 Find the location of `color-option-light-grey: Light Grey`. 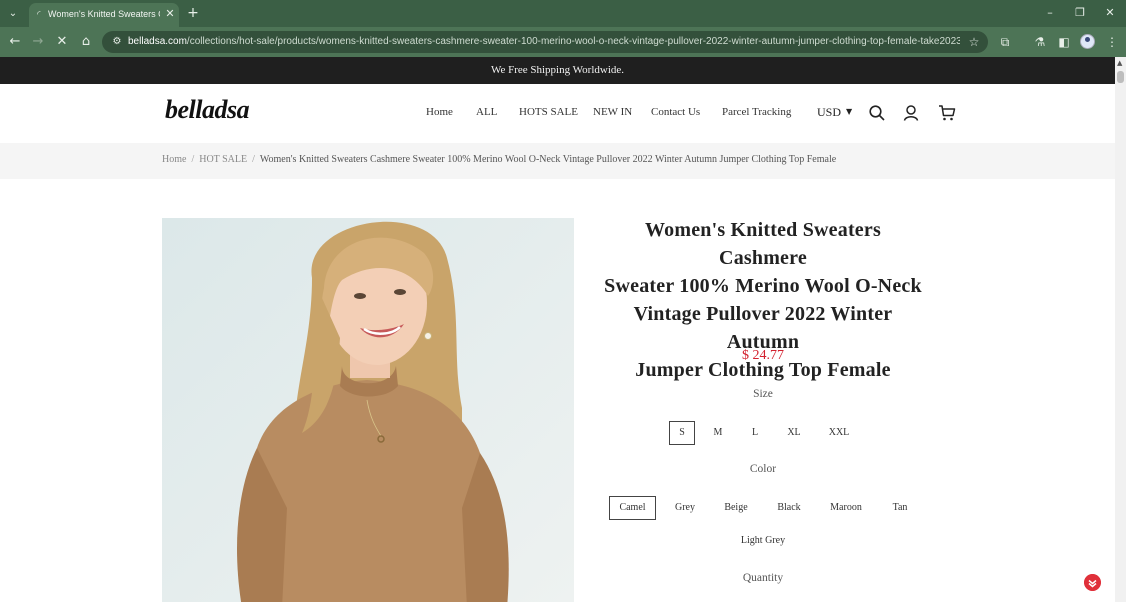

color-option-light-grey: Light Grey is located at coordinates (763, 541).